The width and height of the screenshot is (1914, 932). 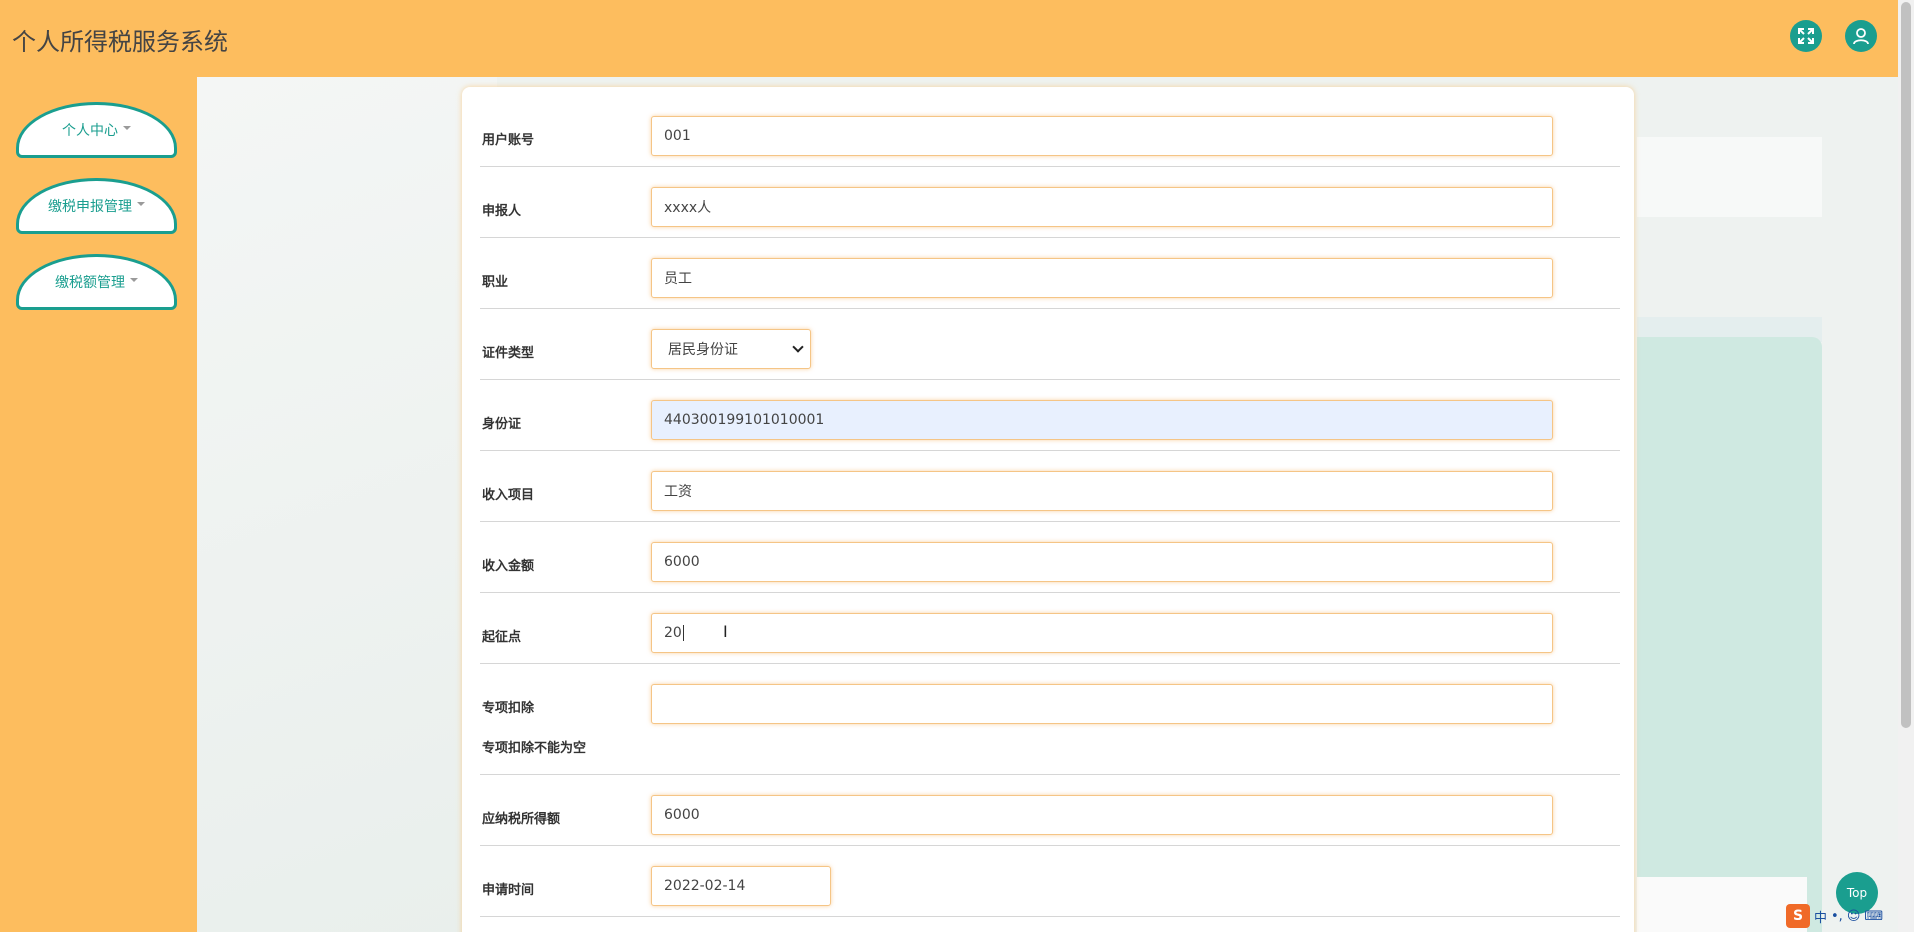 I want to click on field-value: 001, so click(x=677, y=136).